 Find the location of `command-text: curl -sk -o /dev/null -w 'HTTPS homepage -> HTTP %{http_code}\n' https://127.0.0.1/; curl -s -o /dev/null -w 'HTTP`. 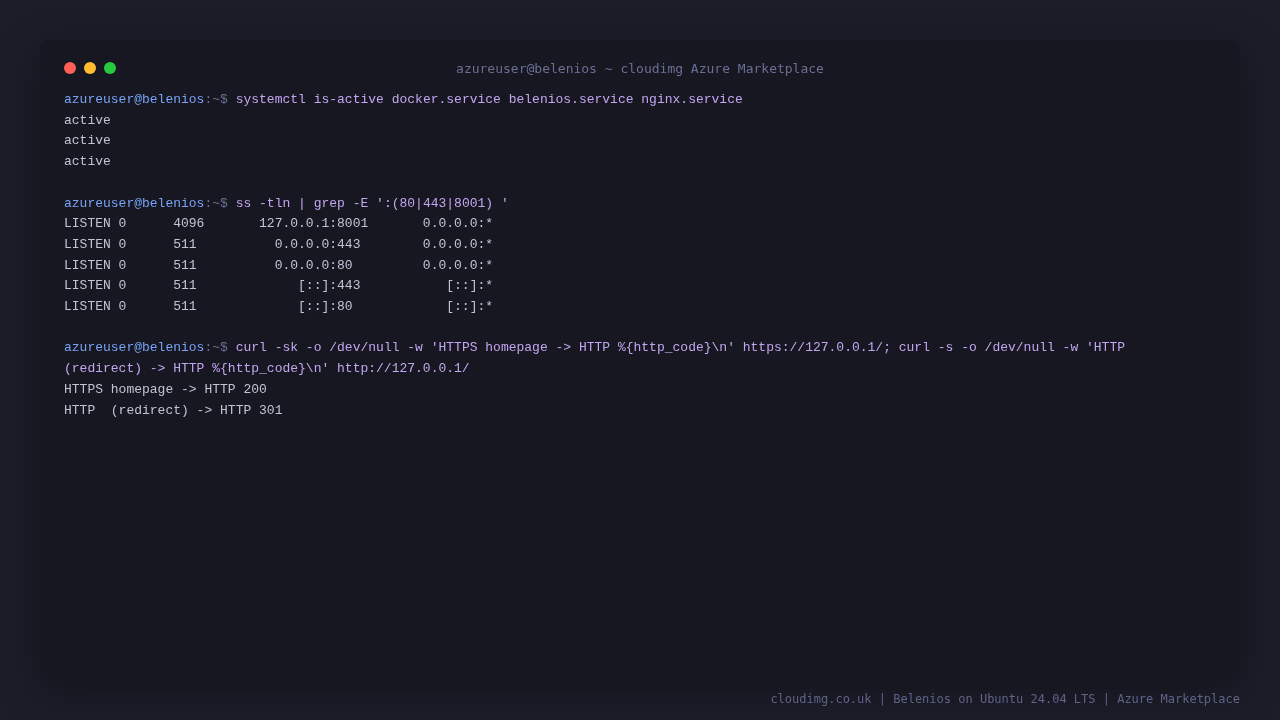

command-text: curl -sk -o /dev/null -w 'HTTPS homepage -> HTTP %{http_code}\n' https://127.0.0.1/; curl -s -o /dev/null -w 'HTTP is located at coordinates (680, 348).